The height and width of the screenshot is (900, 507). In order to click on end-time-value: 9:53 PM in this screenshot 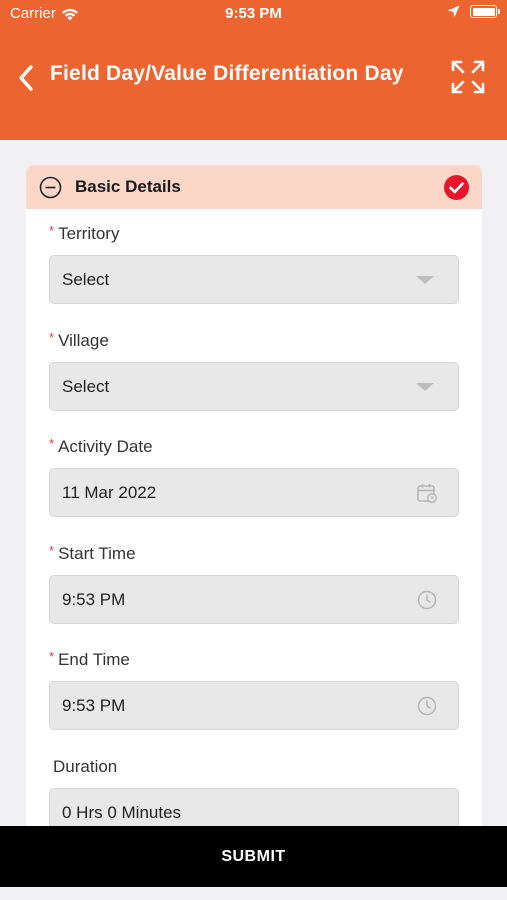, I will do `click(94, 705)`.